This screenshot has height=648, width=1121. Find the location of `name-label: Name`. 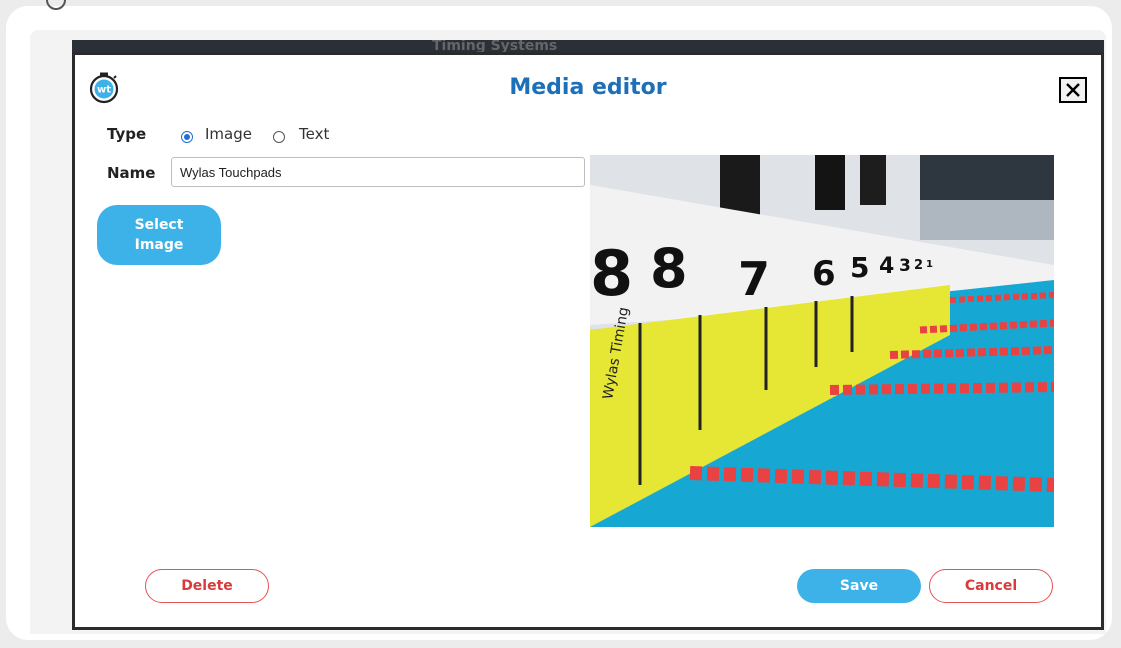

name-label: Name is located at coordinates (131, 173).